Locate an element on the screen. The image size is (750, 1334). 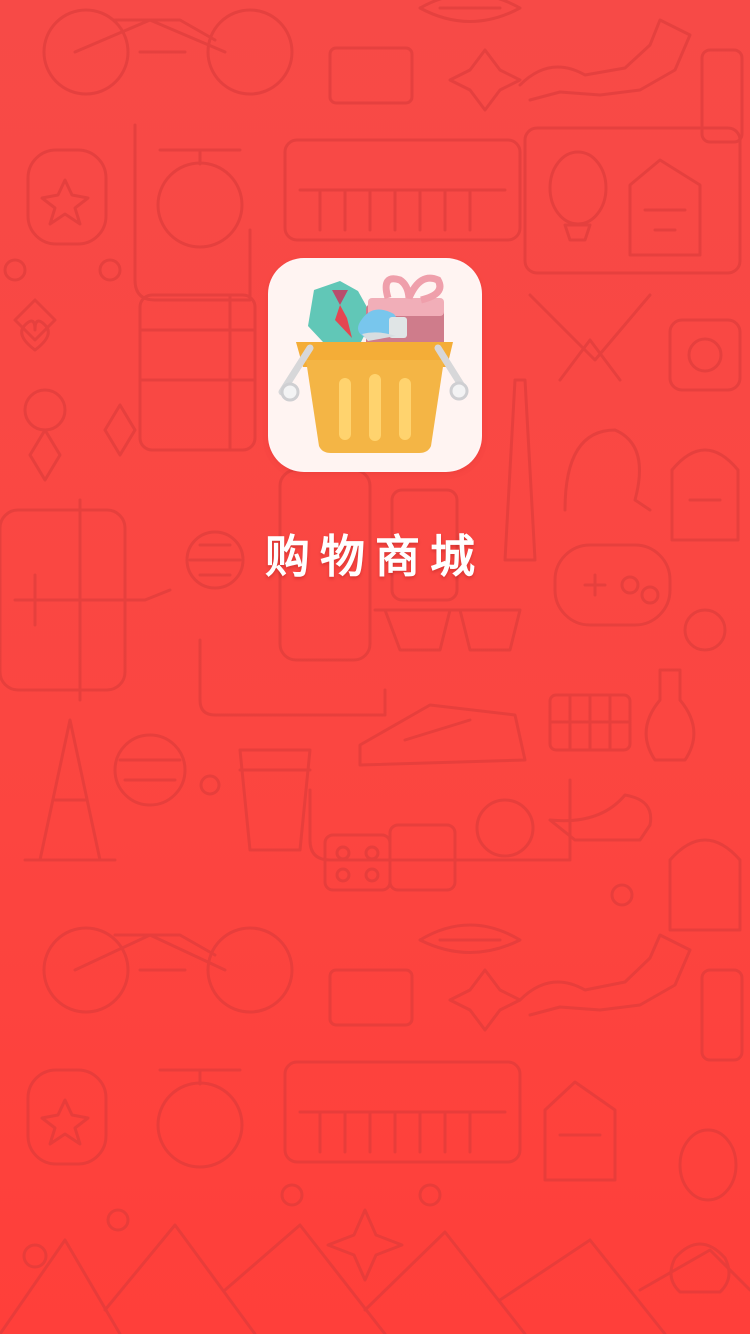
card-suits-doodle is located at coordinates (35, 325).